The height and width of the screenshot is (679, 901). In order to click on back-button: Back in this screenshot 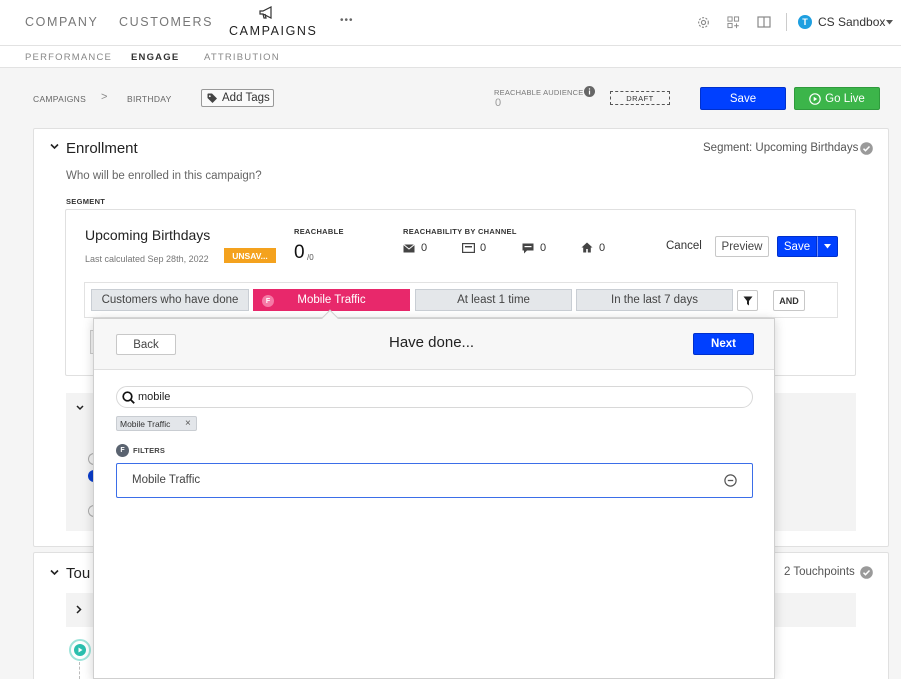, I will do `click(146, 344)`.